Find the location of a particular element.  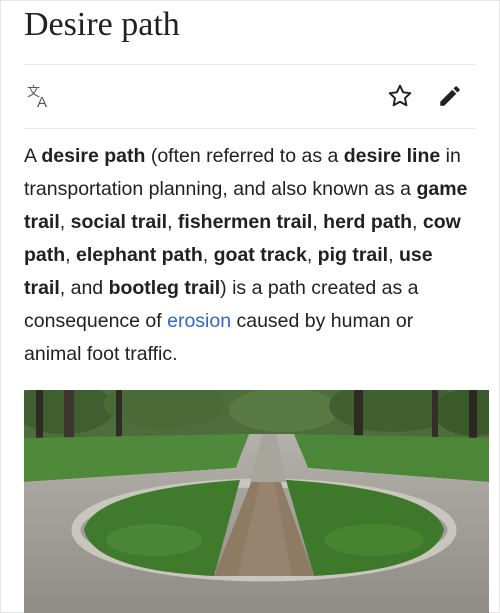

title-divider is located at coordinates (250, 64).